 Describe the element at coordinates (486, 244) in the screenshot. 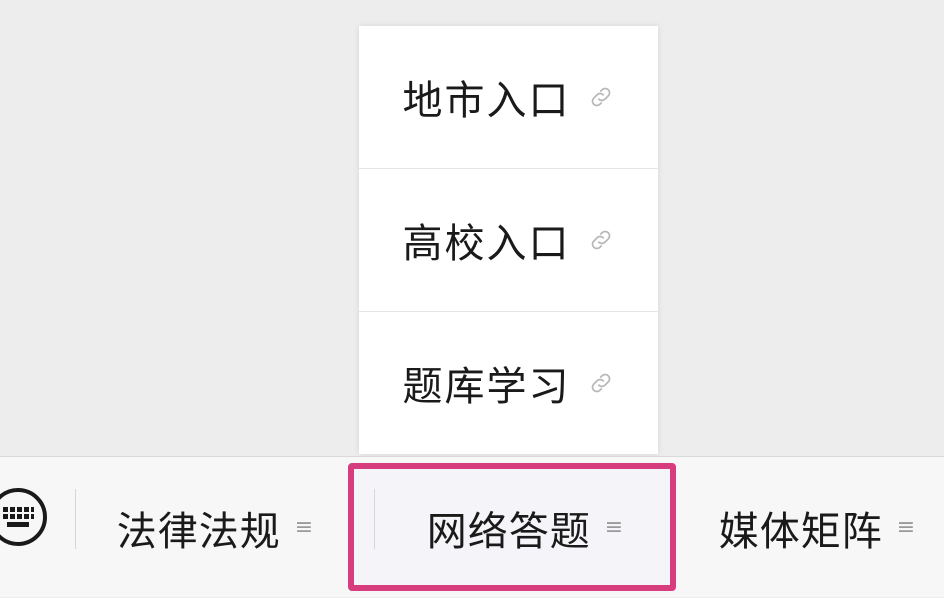

I see `submenu-item-label: 高校入口` at that location.